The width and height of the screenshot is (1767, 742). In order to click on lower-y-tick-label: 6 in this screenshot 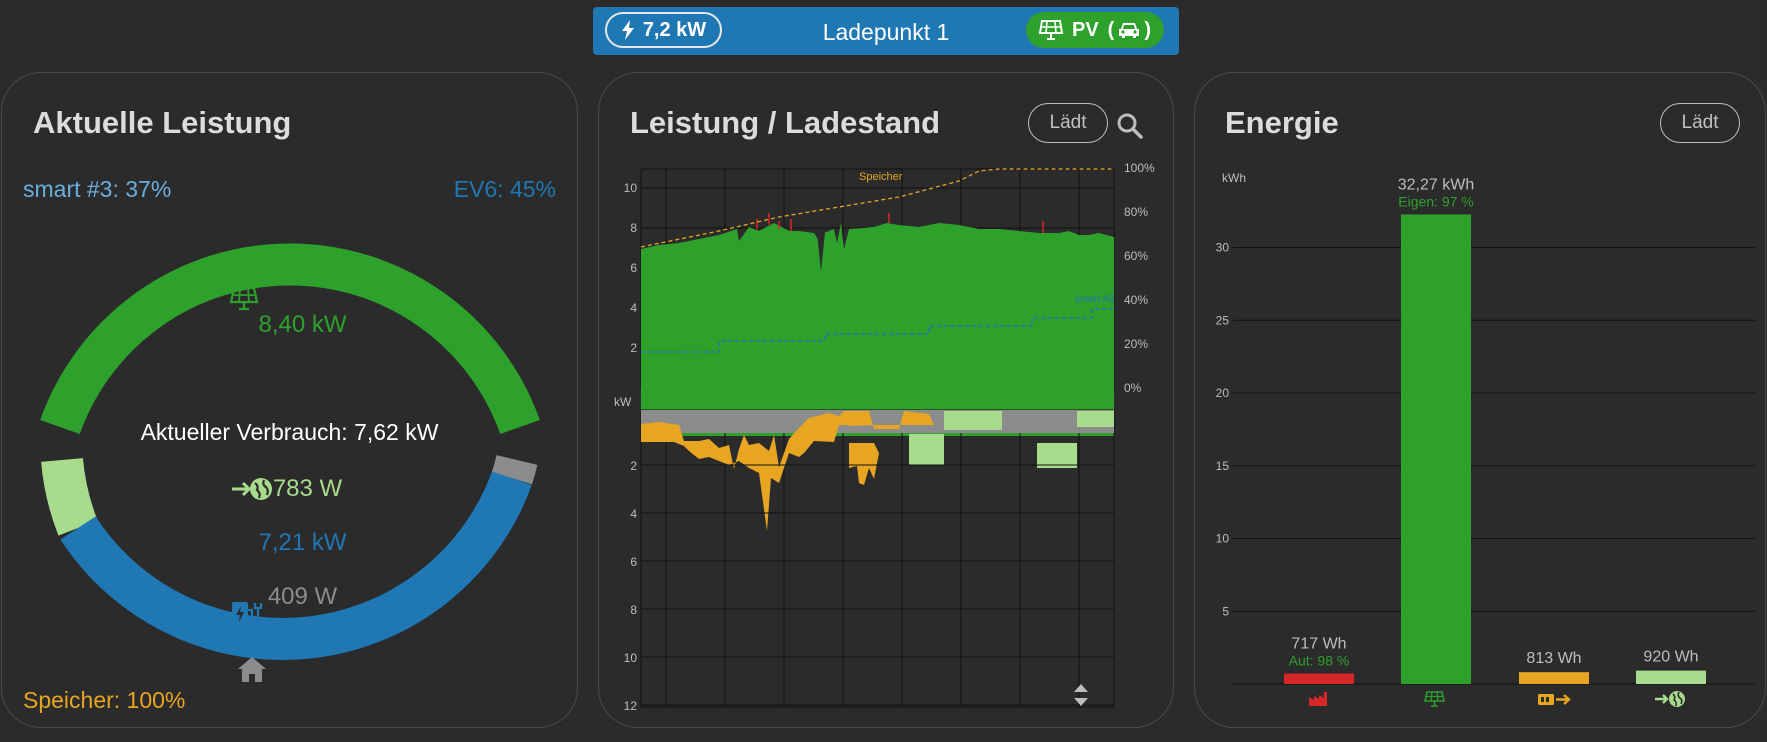, I will do `click(633, 562)`.